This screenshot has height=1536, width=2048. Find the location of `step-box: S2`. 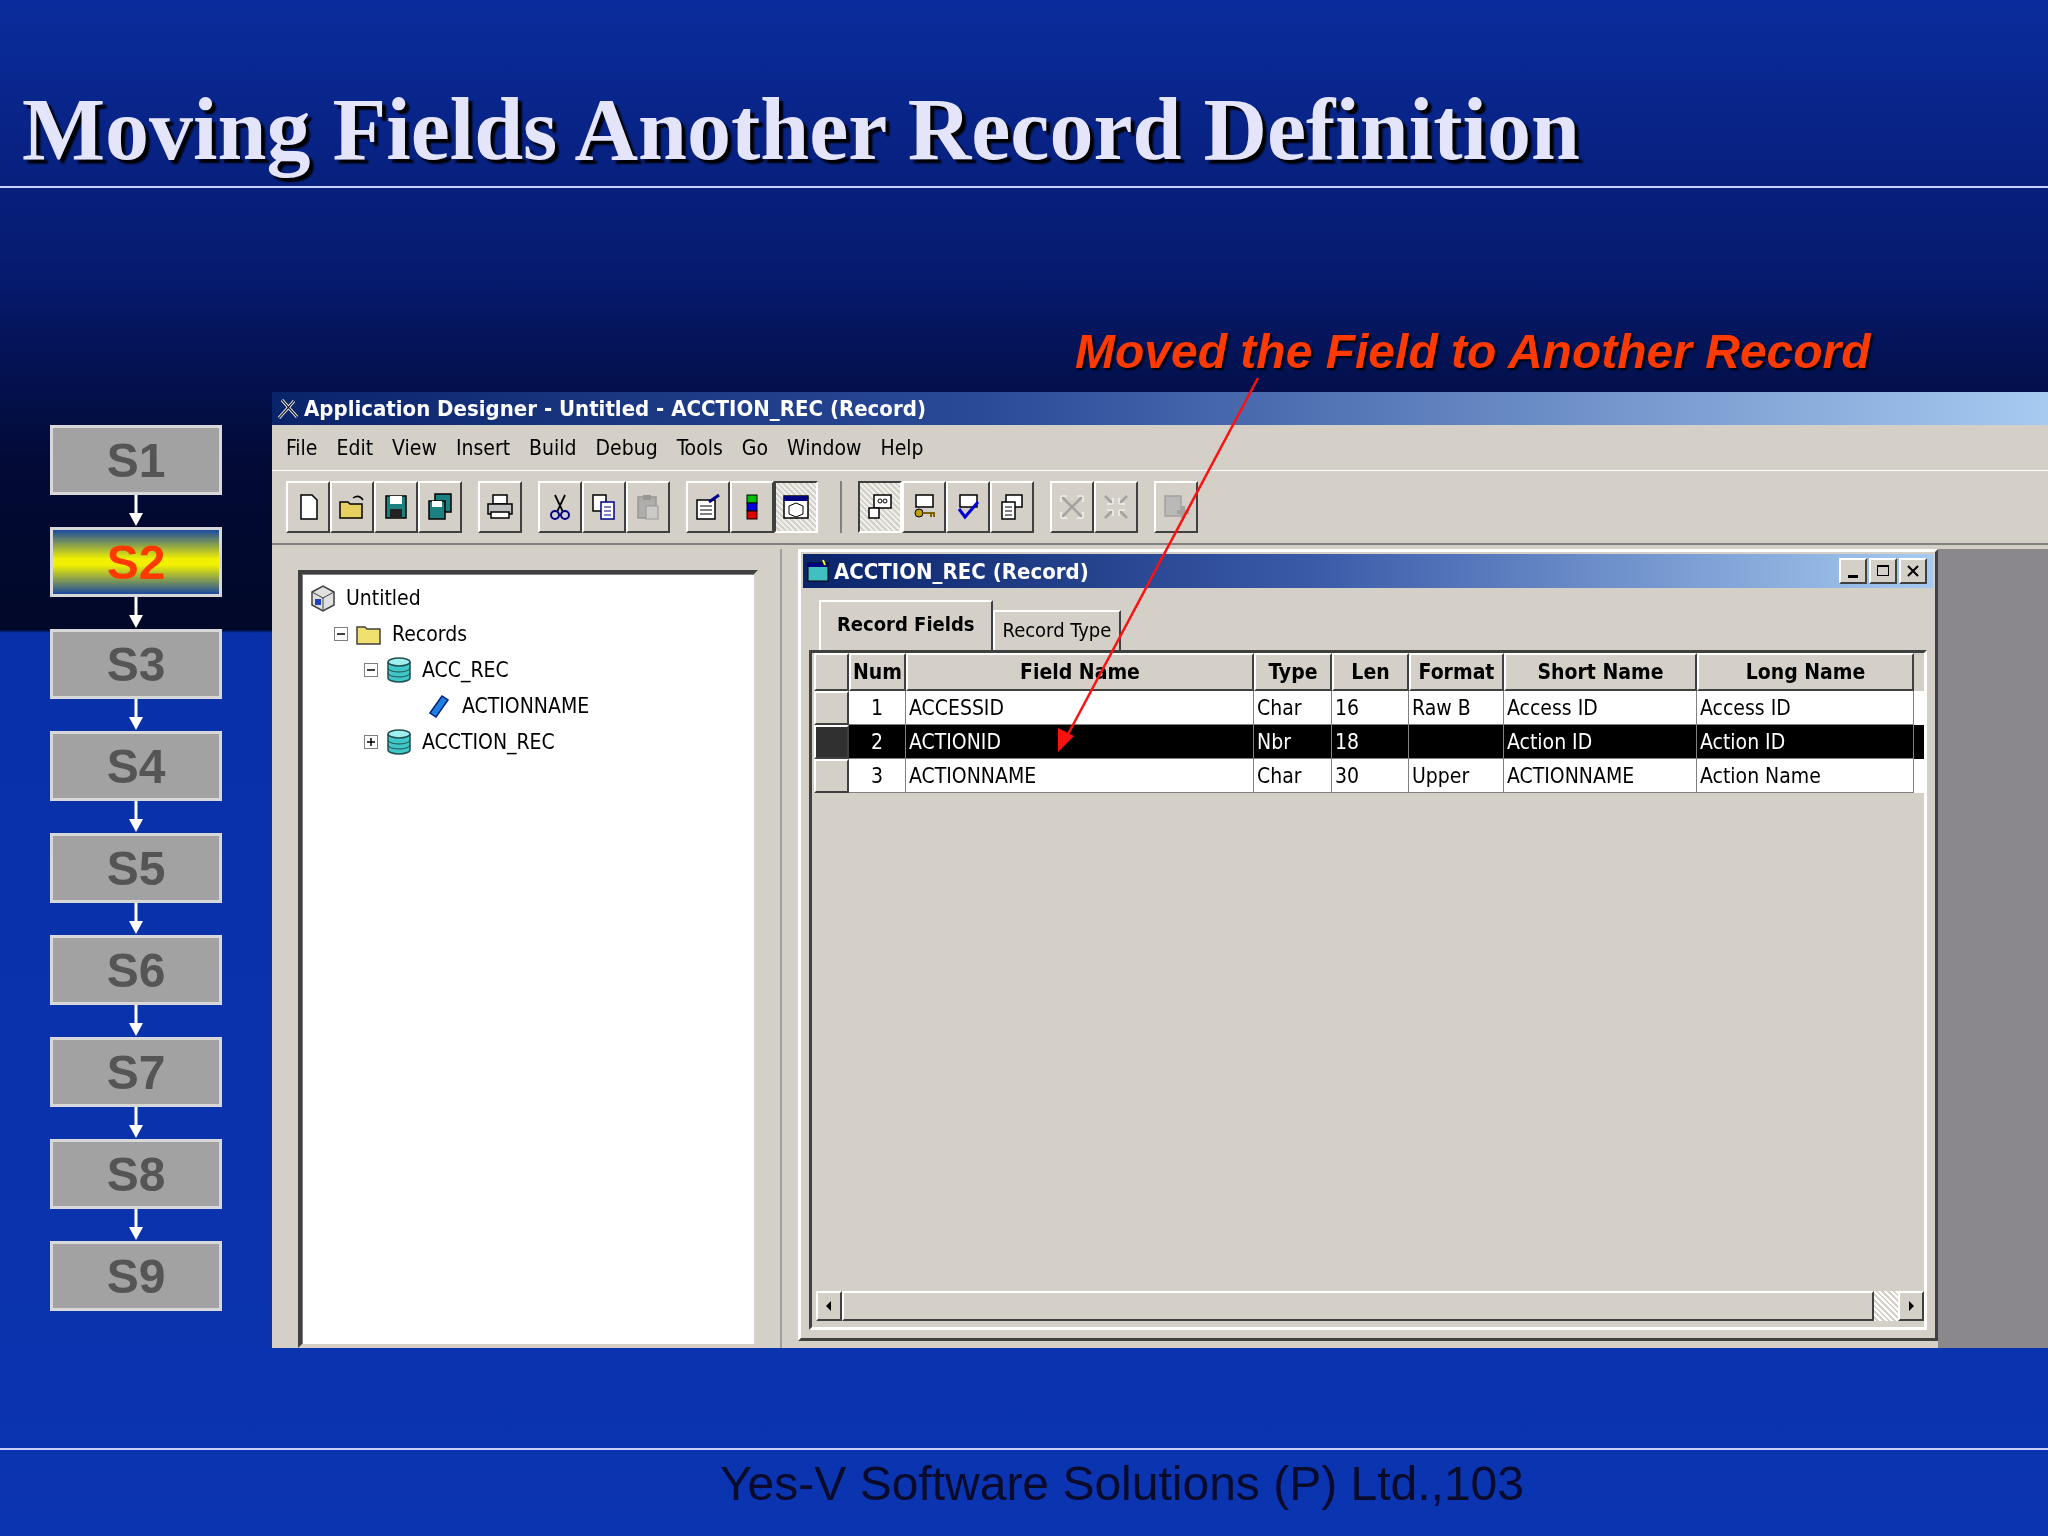

step-box: S2 is located at coordinates (136, 562).